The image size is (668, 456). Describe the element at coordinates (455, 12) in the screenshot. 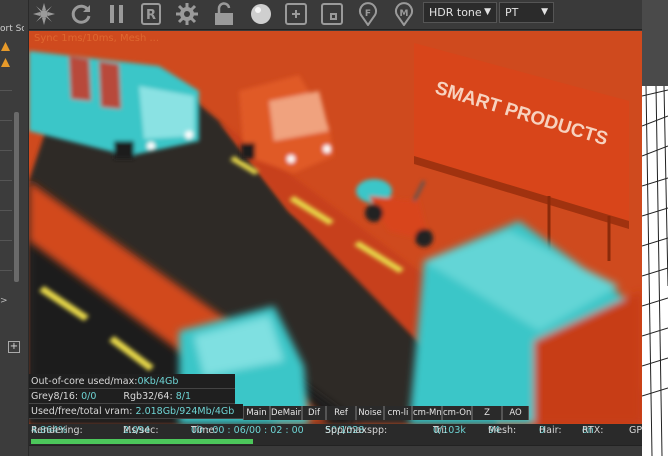

I see `tone-select-value: HDR tone` at that location.